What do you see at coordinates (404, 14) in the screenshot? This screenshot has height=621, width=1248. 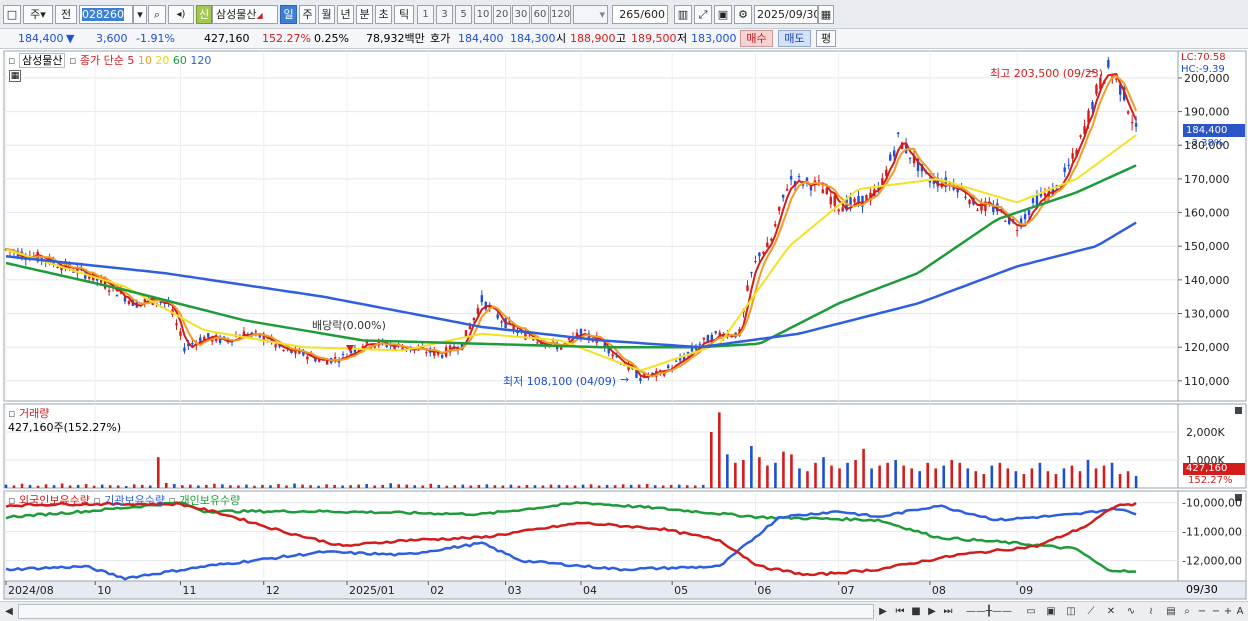 I see `period-tick-tab: 틱` at bounding box center [404, 14].